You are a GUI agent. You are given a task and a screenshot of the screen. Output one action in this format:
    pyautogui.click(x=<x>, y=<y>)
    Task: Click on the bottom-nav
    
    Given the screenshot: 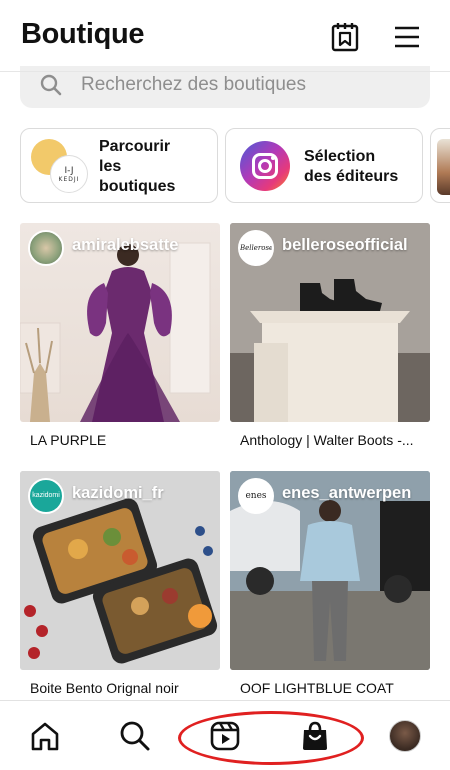 What is the action you would take?
    pyautogui.click(x=225, y=735)
    